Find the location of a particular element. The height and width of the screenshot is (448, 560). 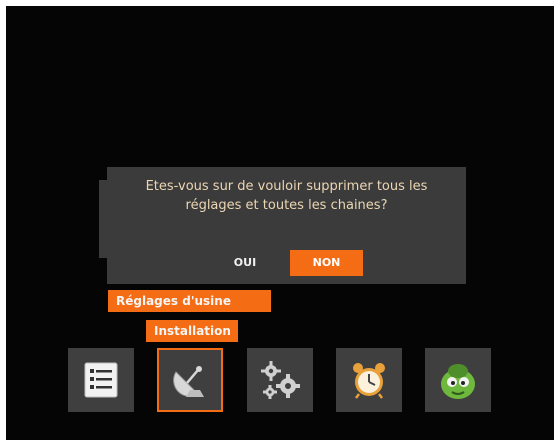

game-character-icon is located at coordinates (458, 381).